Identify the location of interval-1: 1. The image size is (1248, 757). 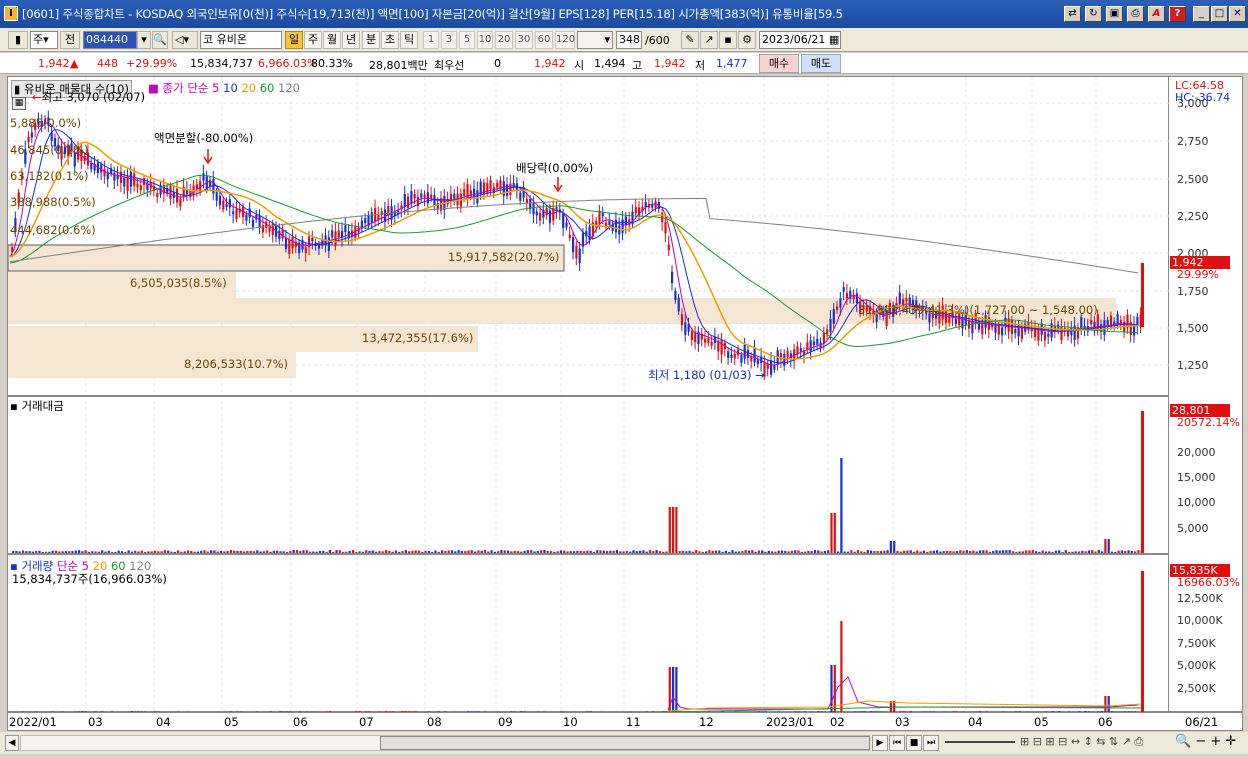
(431, 40).